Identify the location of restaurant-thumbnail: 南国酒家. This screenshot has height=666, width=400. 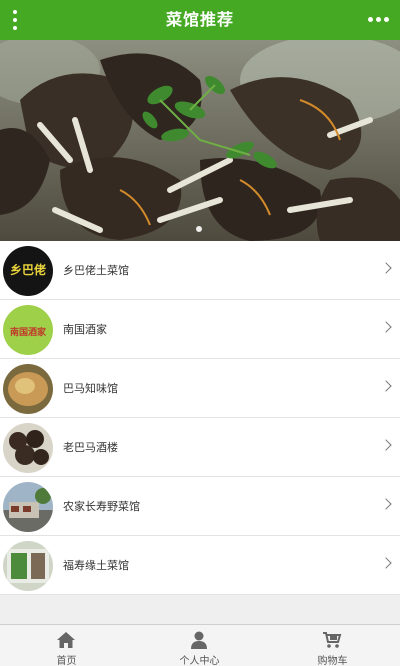
(28, 330).